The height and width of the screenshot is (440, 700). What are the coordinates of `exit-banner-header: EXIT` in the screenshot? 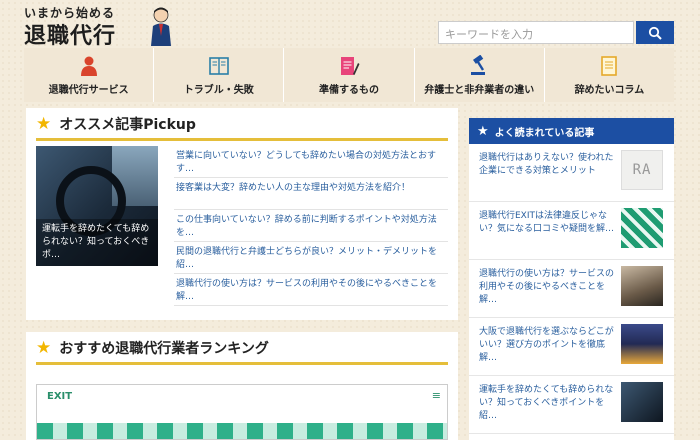 It's located at (242, 396).